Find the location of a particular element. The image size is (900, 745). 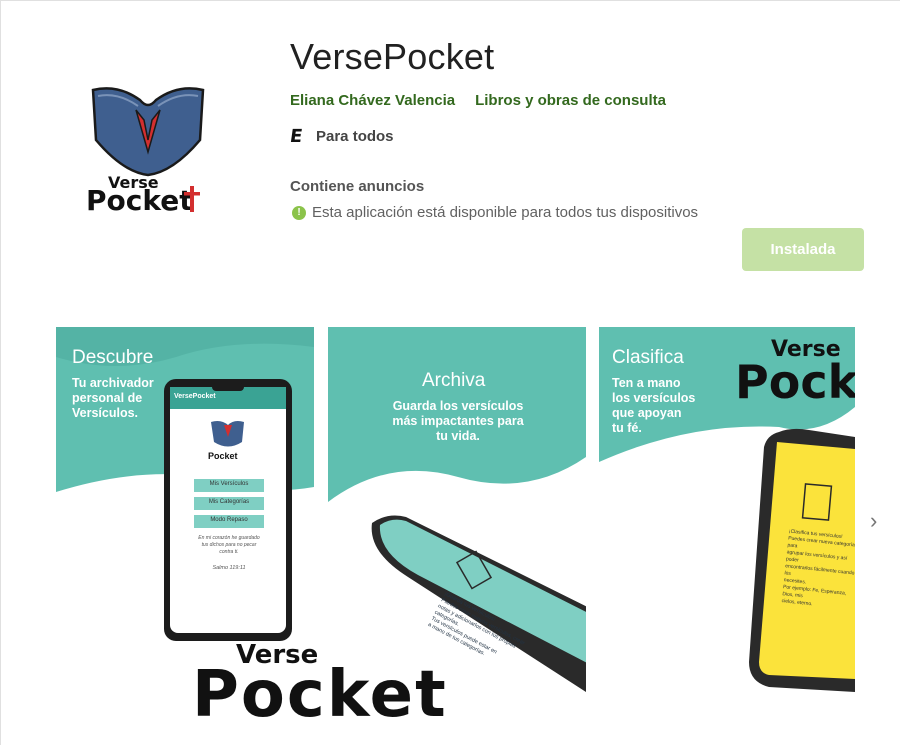

phone-button-3: Modo Repaso is located at coordinates (229, 520).